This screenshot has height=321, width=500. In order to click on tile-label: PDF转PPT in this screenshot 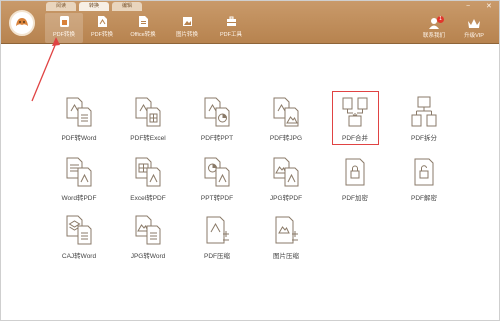, I will do `click(217, 138)`.